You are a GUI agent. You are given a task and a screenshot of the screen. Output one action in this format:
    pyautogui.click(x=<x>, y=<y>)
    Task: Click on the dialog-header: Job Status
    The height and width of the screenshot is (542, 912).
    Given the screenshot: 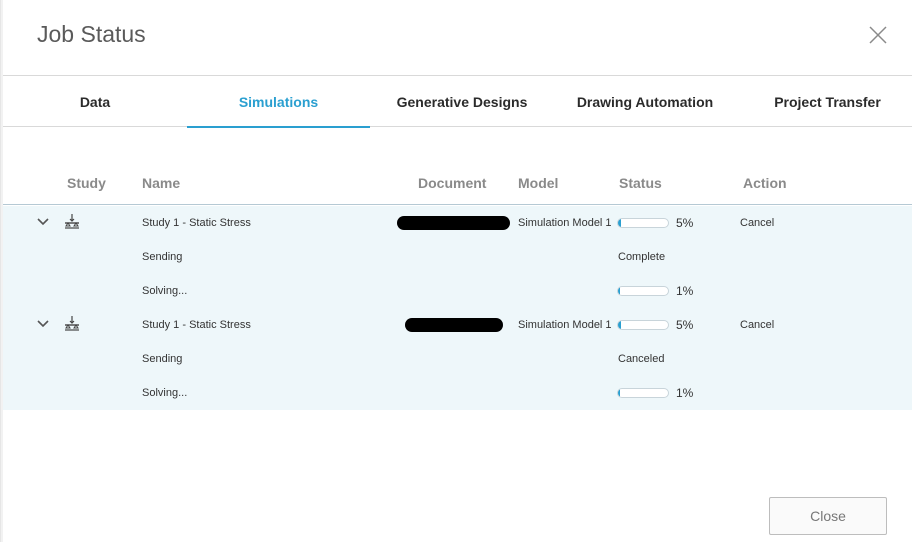 What is the action you would take?
    pyautogui.click(x=456, y=37)
    